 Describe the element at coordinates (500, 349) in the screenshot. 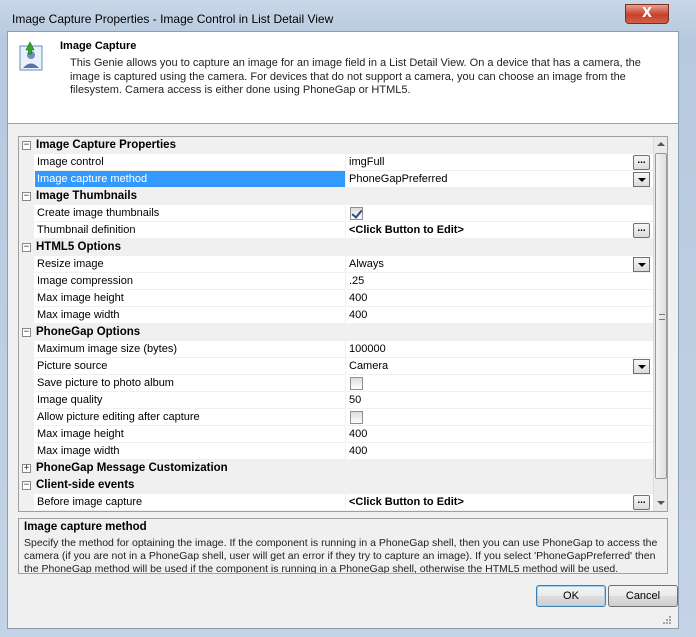

I see `property-value: 100000` at that location.